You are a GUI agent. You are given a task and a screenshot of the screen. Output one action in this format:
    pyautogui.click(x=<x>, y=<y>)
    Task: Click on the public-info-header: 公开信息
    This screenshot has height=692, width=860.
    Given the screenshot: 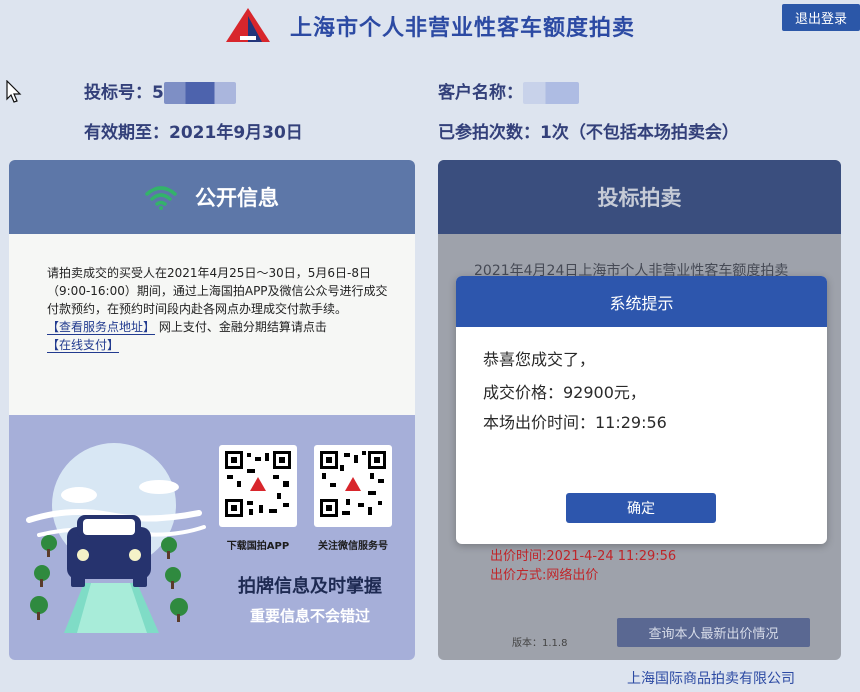 What is the action you would take?
    pyautogui.click(x=212, y=197)
    